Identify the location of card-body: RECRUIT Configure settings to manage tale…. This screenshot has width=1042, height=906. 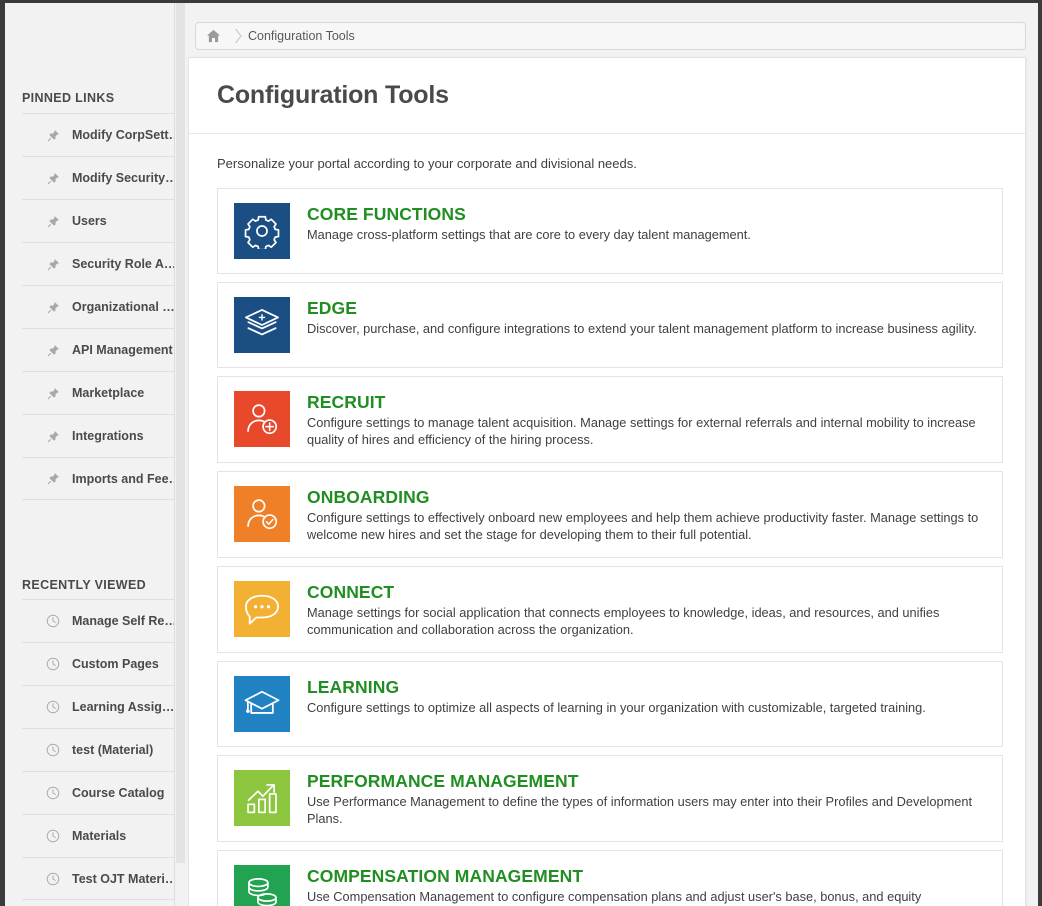
(646, 419).